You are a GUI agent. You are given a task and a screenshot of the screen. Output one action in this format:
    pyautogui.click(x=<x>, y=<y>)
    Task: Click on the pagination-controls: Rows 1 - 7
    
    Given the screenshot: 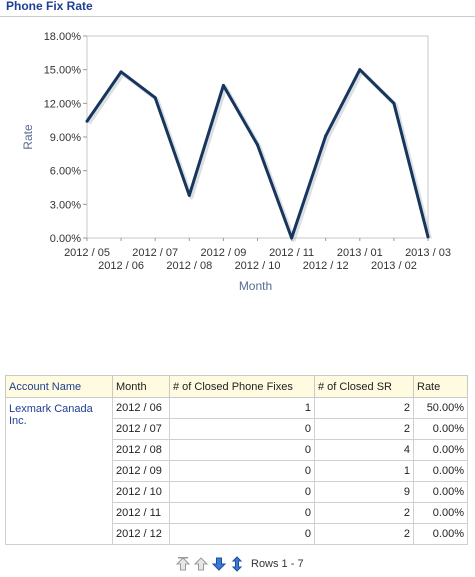 What is the action you would take?
    pyautogui.click(x=239, y=564)
    